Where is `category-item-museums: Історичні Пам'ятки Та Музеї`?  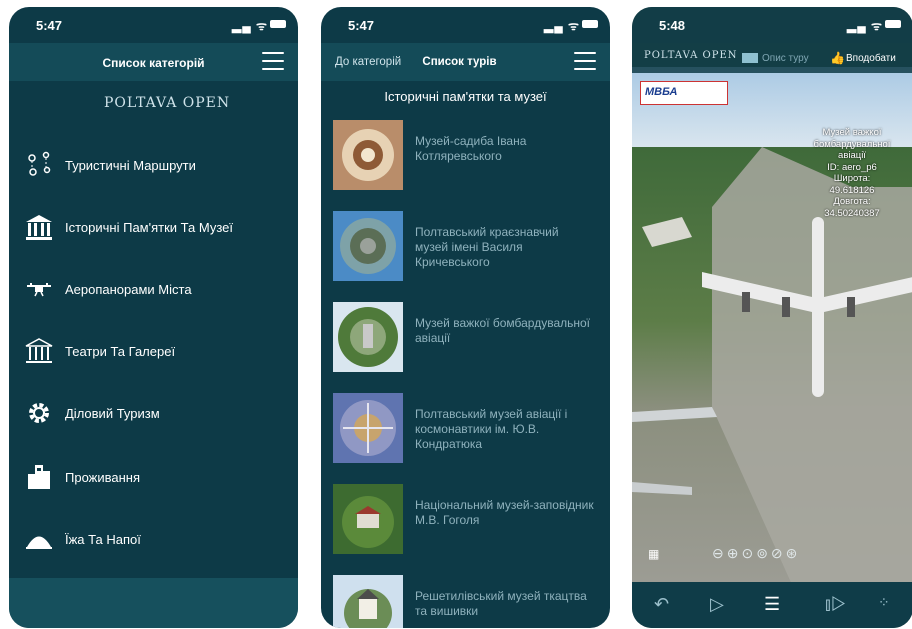 category-item-museums: Історичні Пам'ятки Та Музеї is located at coordinates (128, 227).